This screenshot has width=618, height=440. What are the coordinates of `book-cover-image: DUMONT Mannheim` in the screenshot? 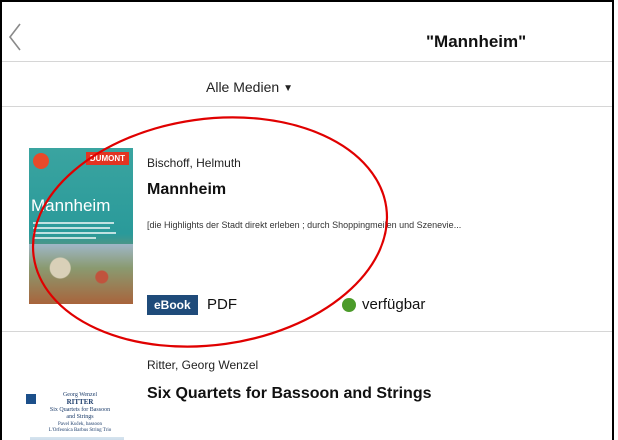 It's located at (81, 226).